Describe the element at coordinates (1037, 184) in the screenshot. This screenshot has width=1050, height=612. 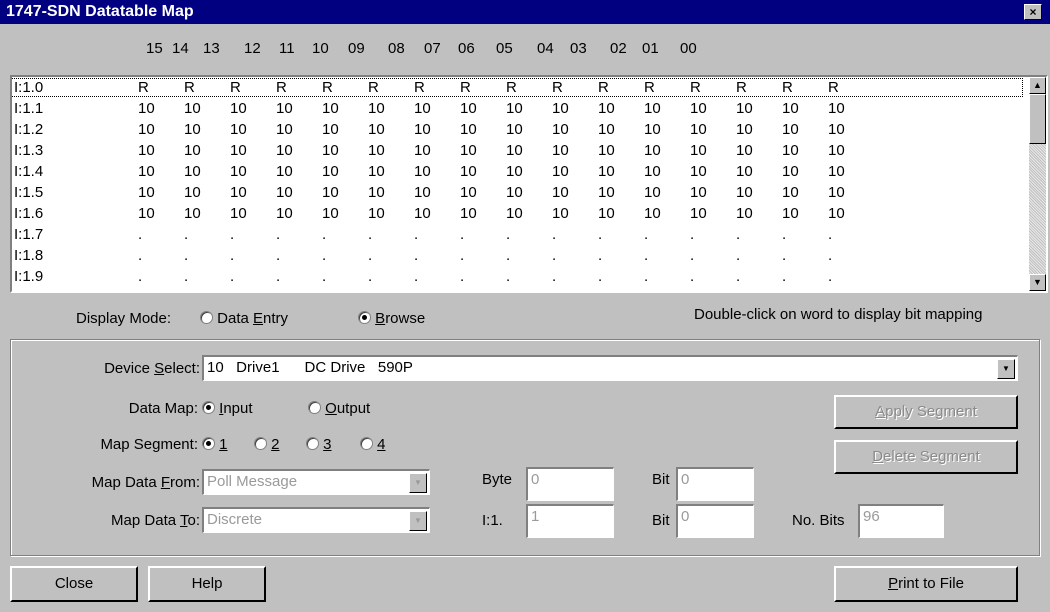
I see `vertical-scrollbar: ▲ ▼` at that location.